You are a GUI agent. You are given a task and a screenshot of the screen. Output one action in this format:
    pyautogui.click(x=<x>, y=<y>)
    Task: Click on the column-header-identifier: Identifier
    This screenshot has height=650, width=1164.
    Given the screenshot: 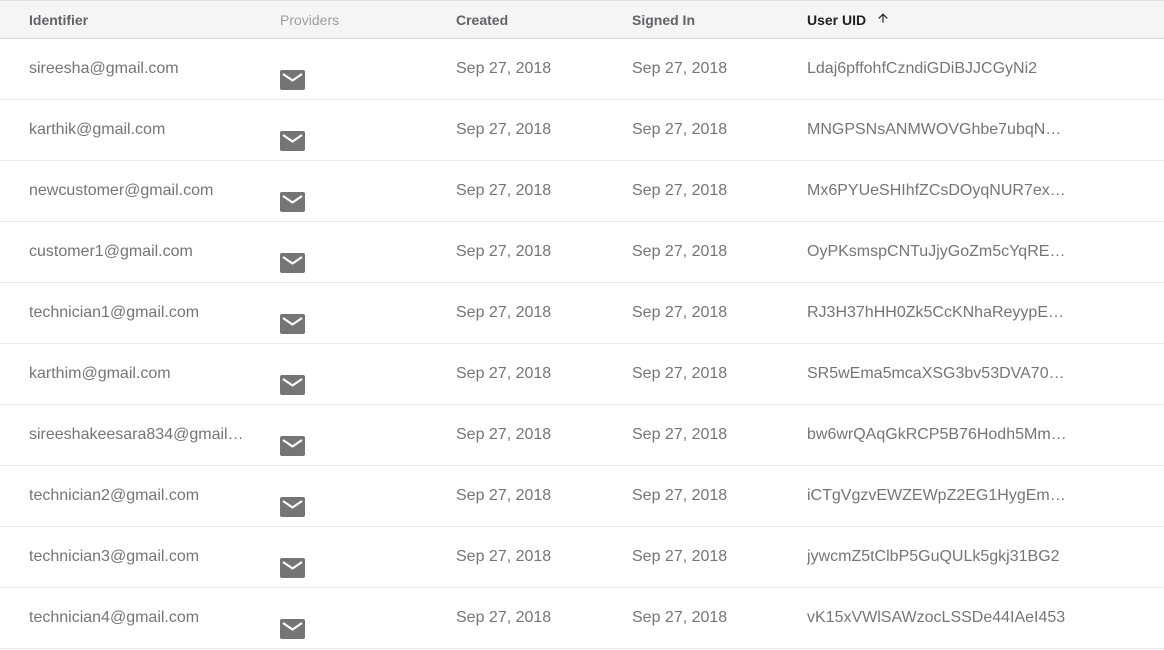 What is the action you would take?
    pyautogui.click(x=137, y=20)
    